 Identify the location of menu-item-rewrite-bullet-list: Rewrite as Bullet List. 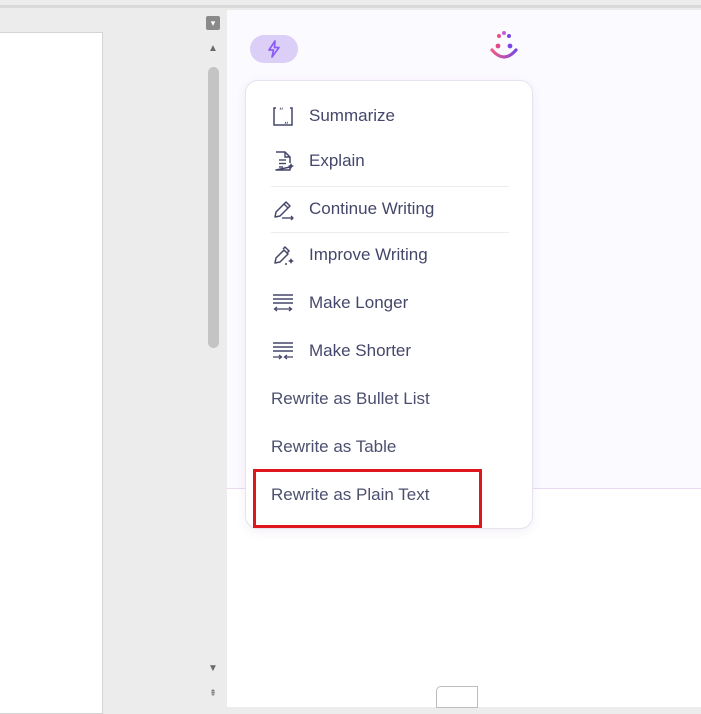
(389, 399).